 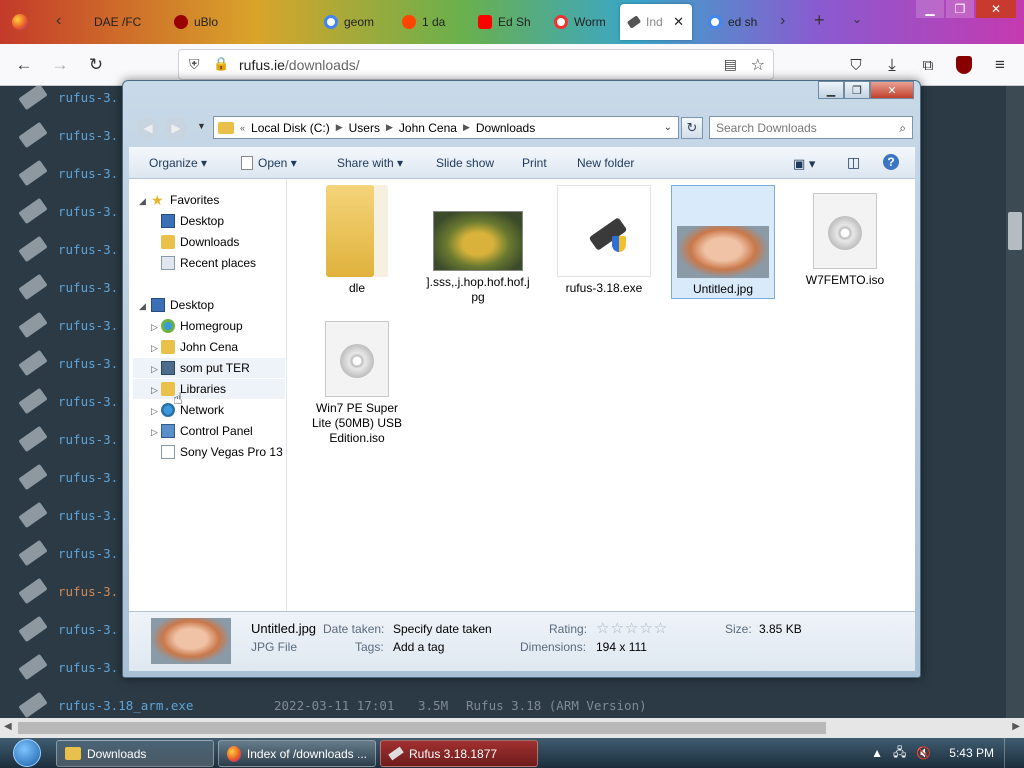 I want to click on address-dropdown-icon: ⌄, so click(x=668, y=127).